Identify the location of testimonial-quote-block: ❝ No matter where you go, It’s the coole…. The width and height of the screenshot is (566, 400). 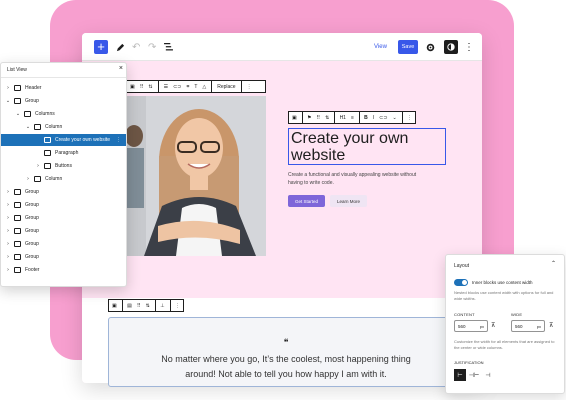
(285, 352).